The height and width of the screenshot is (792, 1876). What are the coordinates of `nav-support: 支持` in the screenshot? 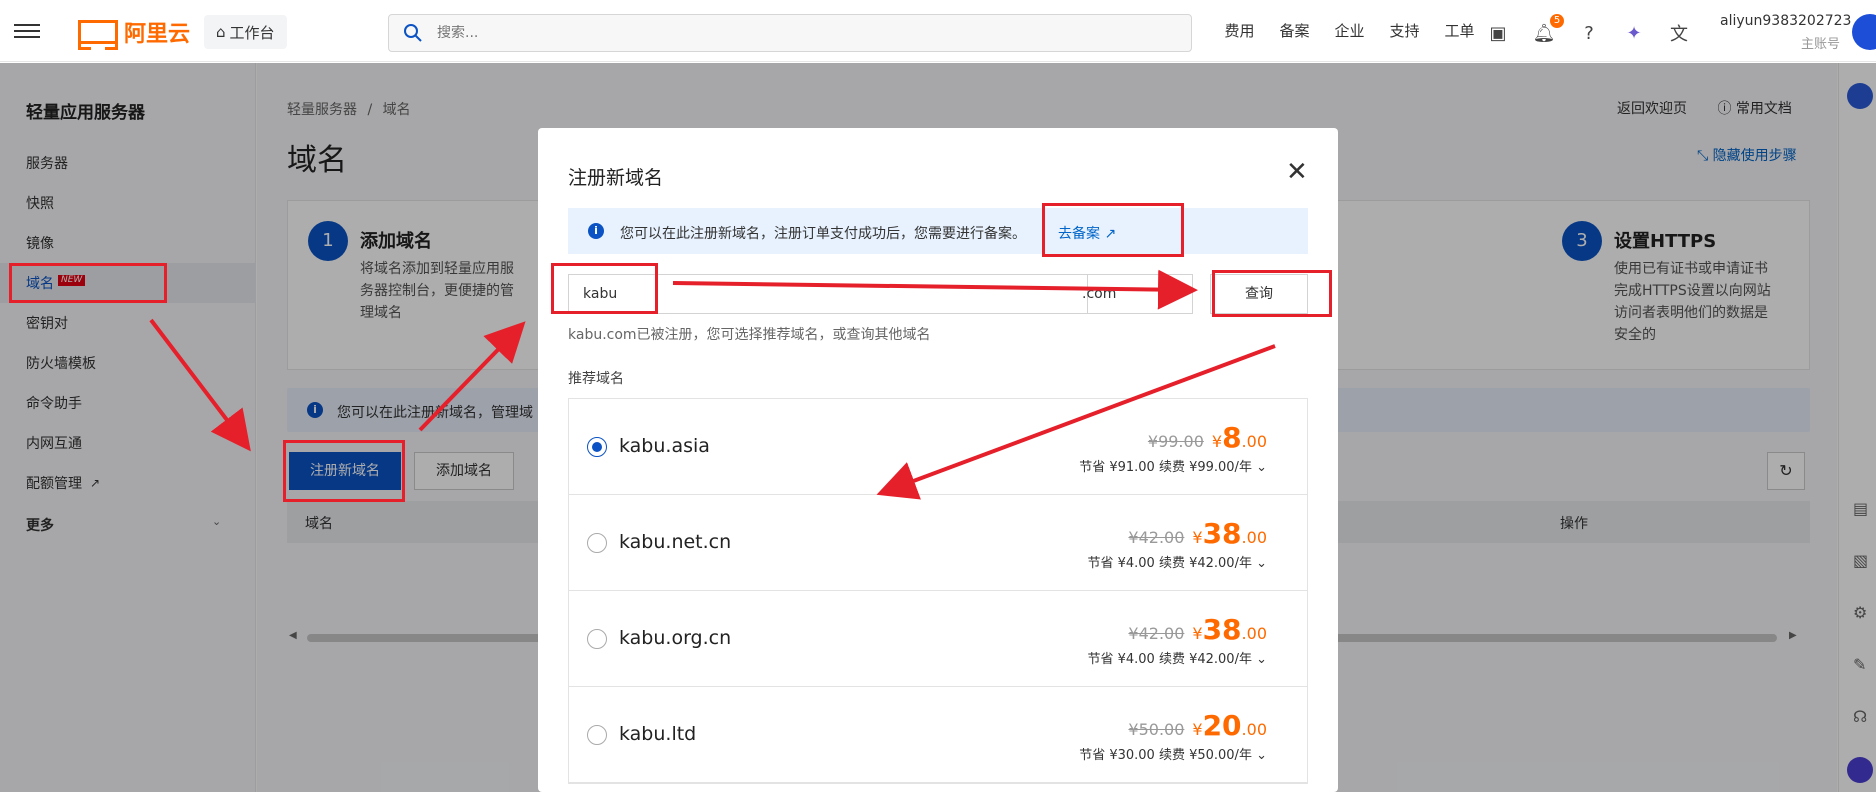 It's located at (1404, 30).